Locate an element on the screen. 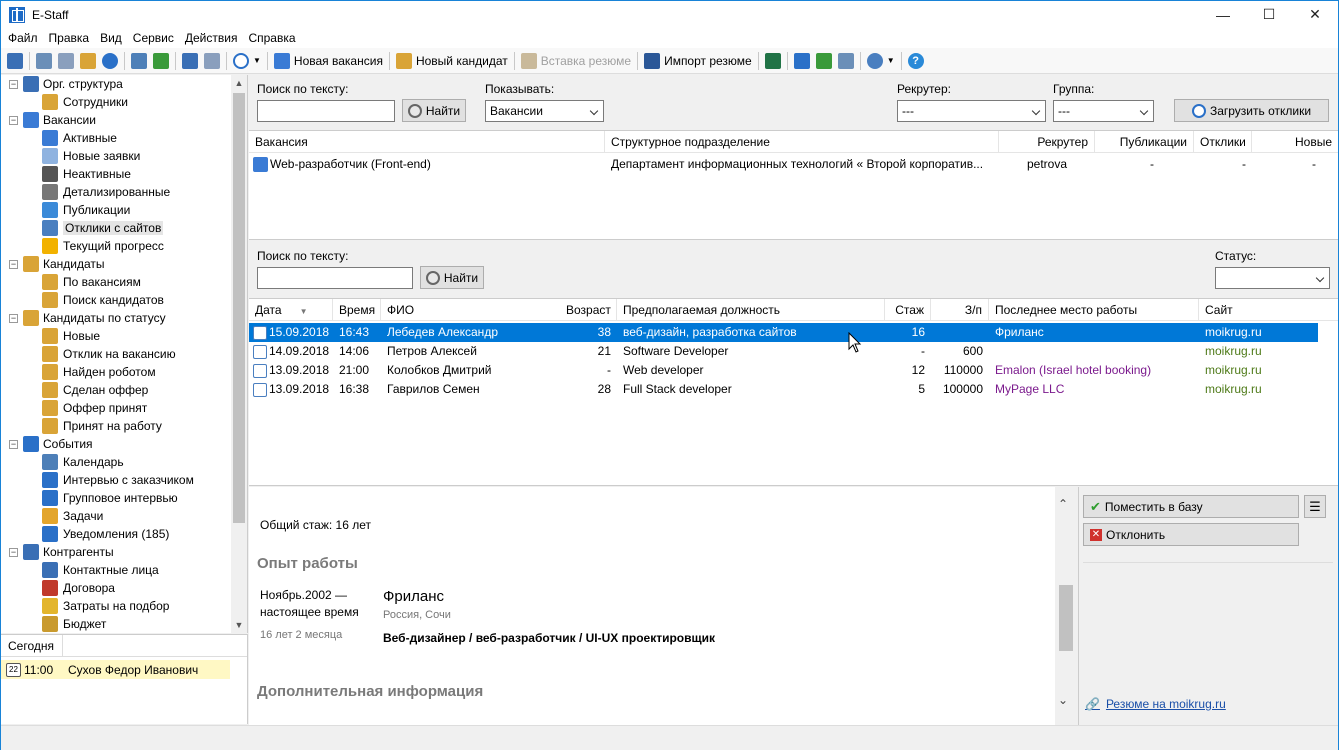 The width and height of the screenshot is (1339, 750). col-department: Структурное подразделение is located at coordinates (802, 142).